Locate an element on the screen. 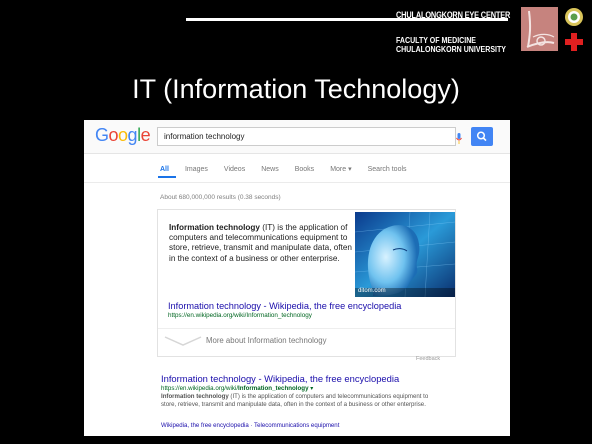  result-stats: About 680,000,000 results (0.38 seconds) is located at coordinates (220, 197).